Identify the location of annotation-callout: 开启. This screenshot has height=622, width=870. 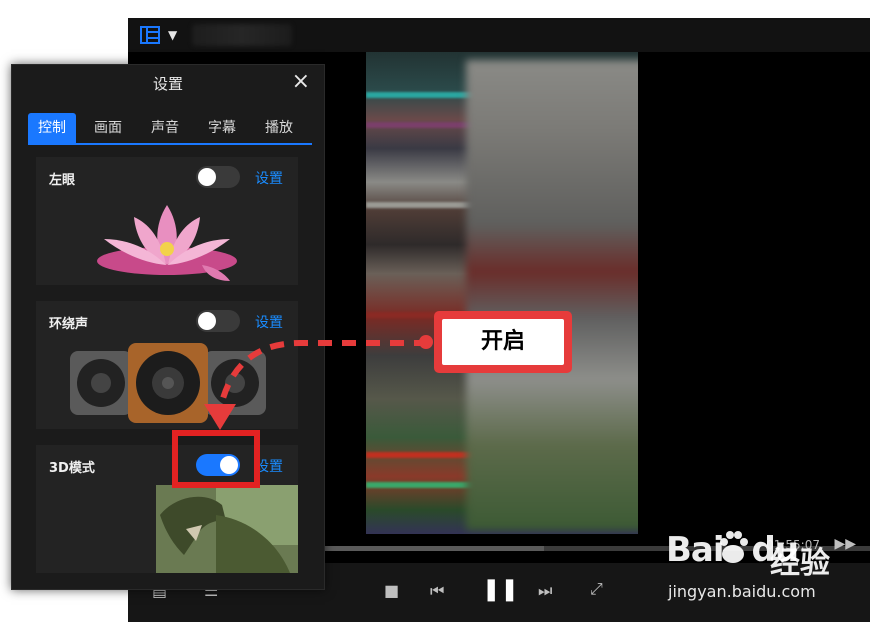
(503, 342).